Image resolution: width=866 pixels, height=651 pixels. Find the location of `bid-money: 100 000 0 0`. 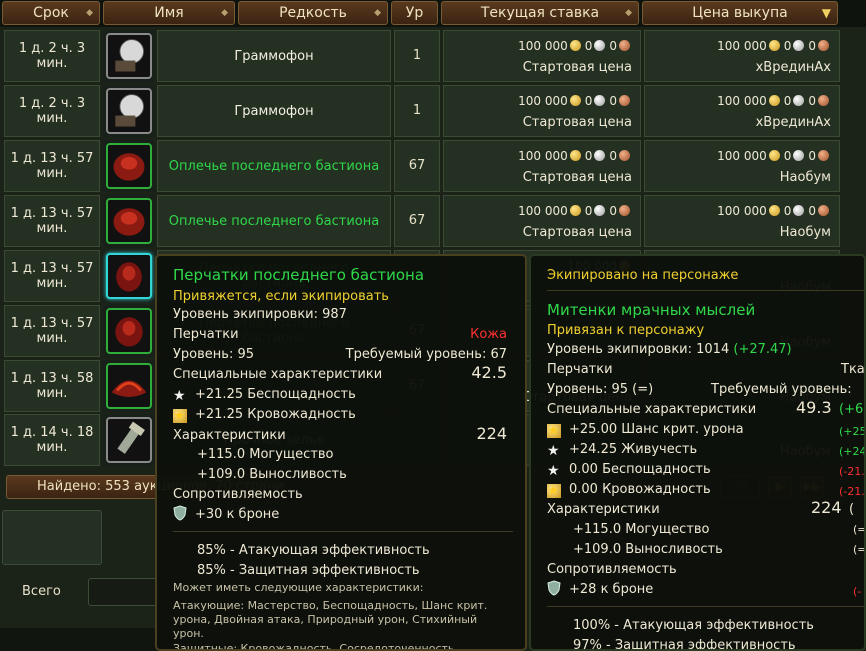

bid-money: 100 000 0 0 is located at coordinates (576, 211).